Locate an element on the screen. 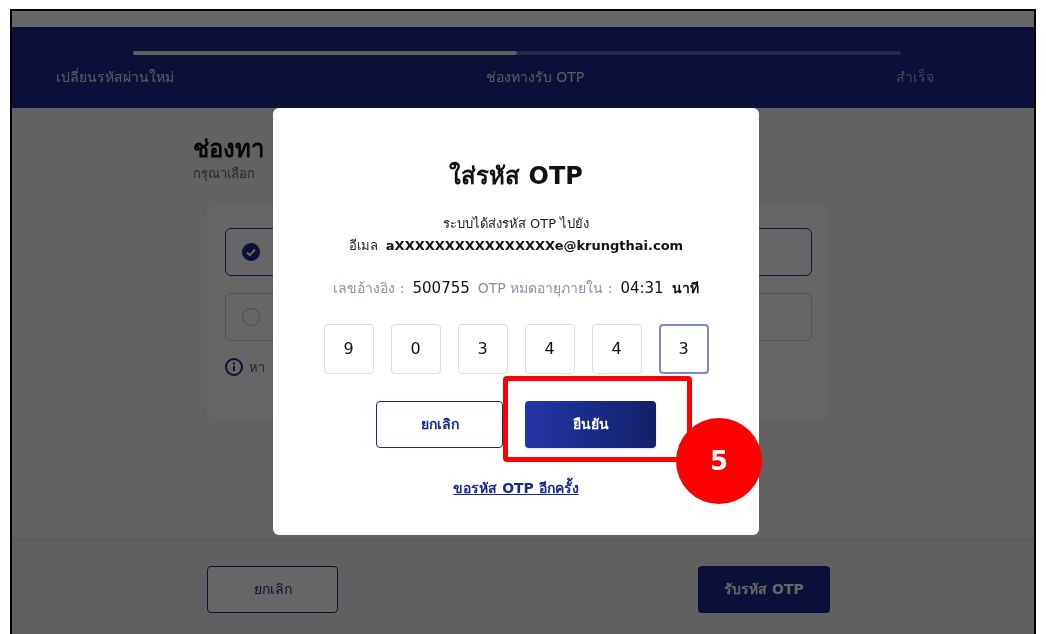 This screenshot has width=1046, height=634. checked-radio-icon is located at coordinates (251, 251).